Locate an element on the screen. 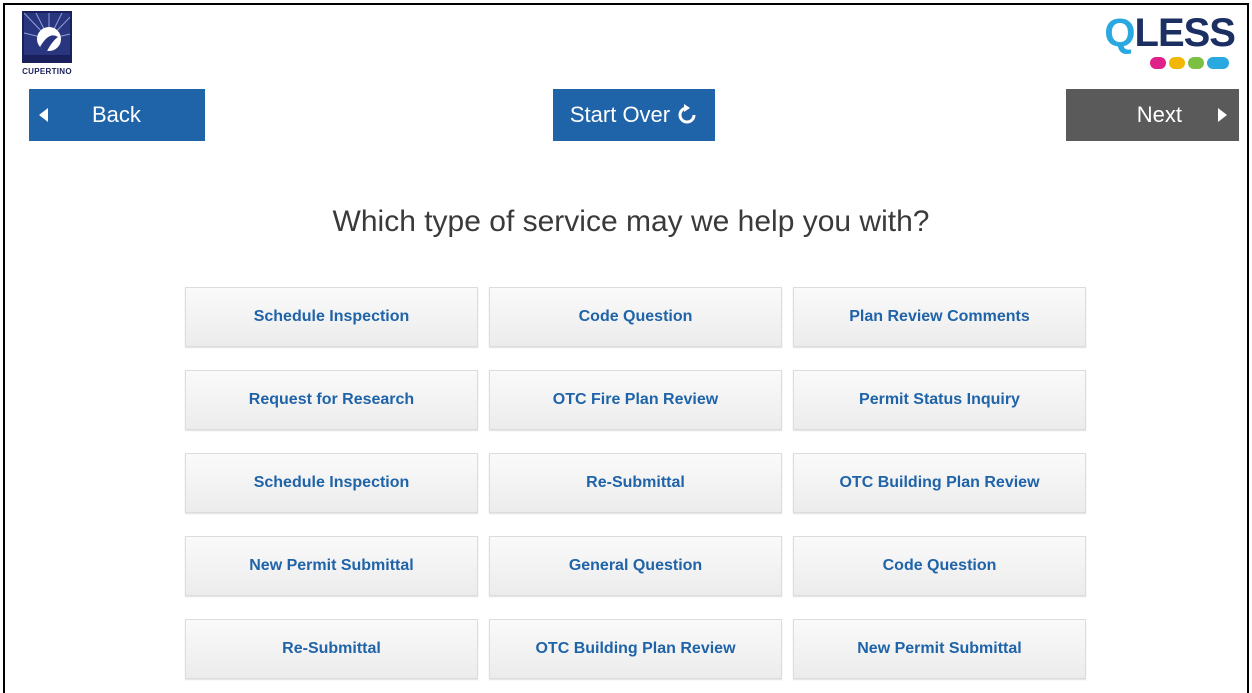  back-button: Back is located at coordinates (117, 115).